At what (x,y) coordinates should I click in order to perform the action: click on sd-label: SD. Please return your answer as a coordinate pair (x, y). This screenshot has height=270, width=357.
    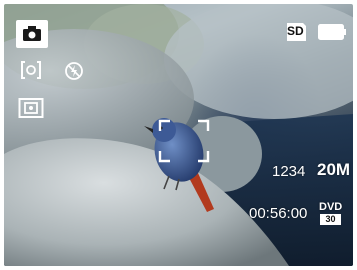
    Looking at the image, I should click on (295, 31).